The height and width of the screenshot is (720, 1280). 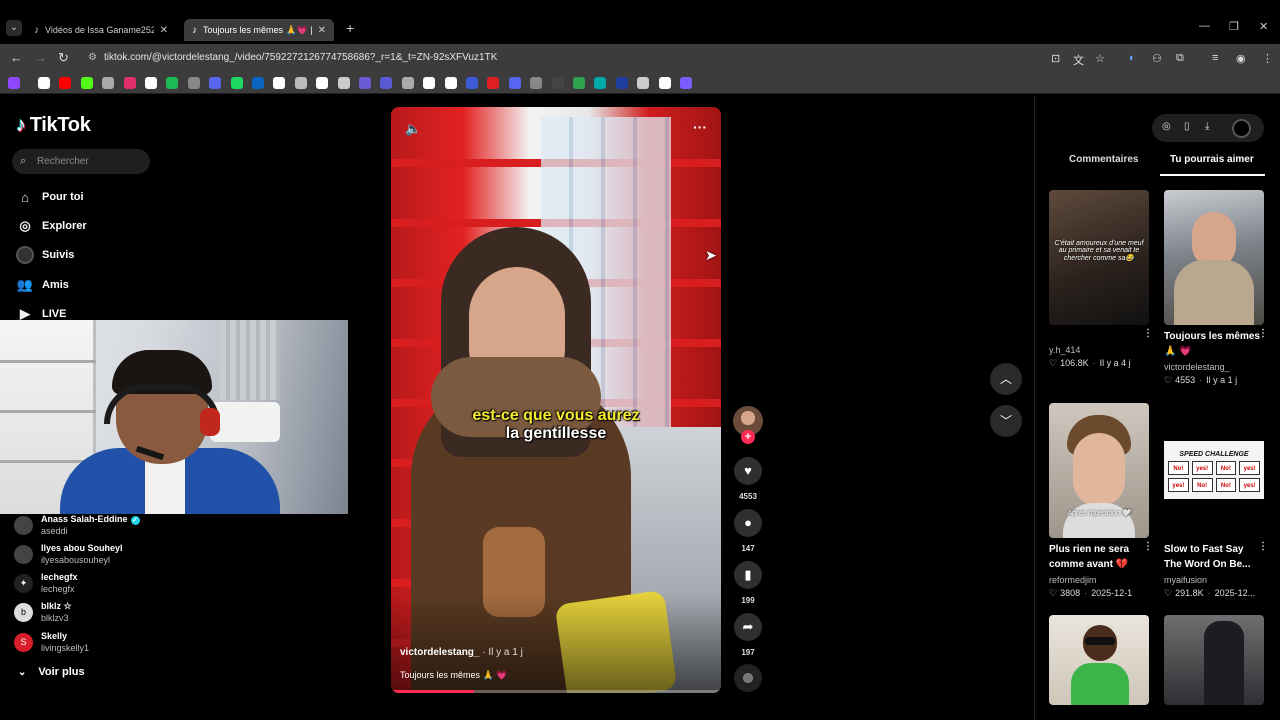 What do you see at coordinates (1263, 26) in the screenshot?
I see `close-window-icon: ✕` at bounding box center [1263, 26].